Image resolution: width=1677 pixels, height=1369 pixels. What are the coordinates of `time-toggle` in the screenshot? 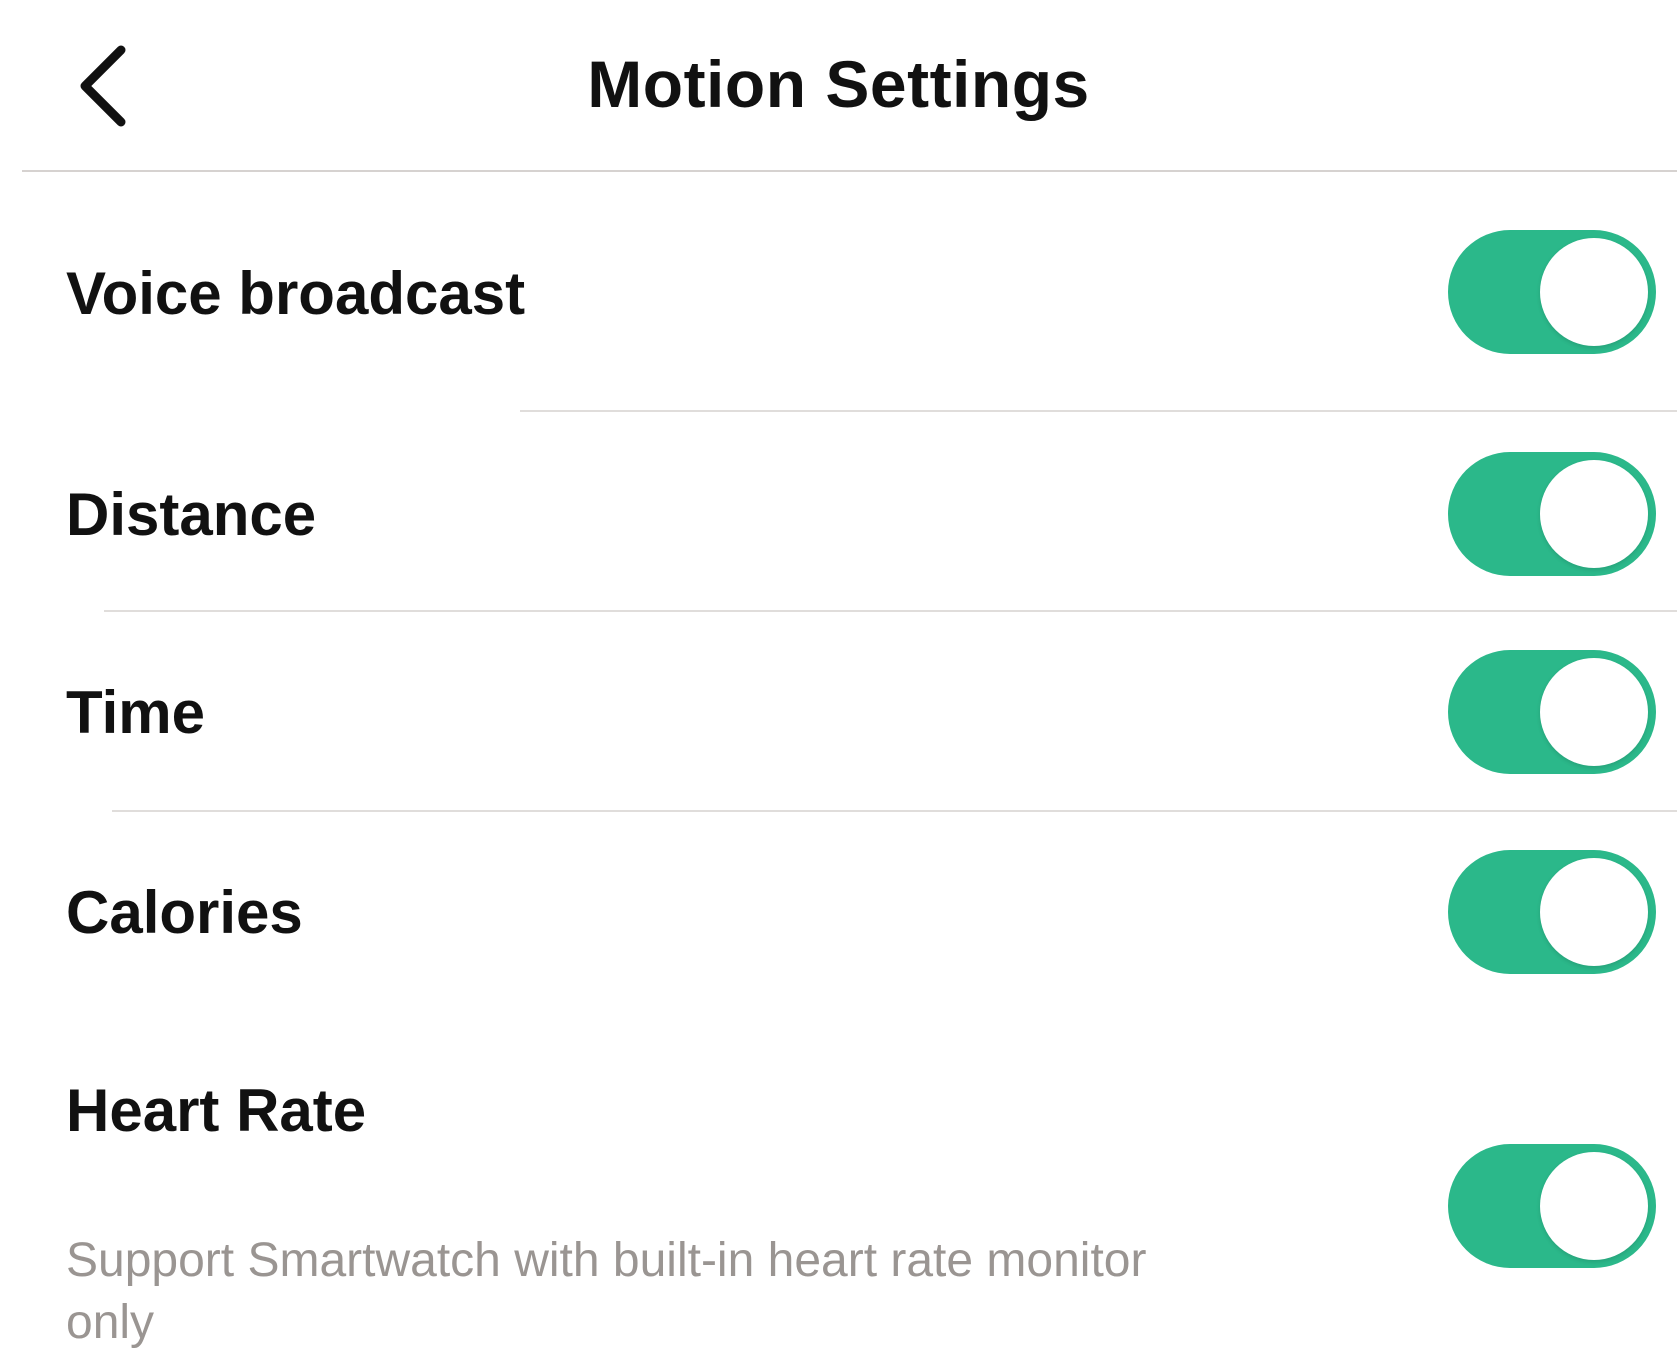 It's located at (1552, 712).